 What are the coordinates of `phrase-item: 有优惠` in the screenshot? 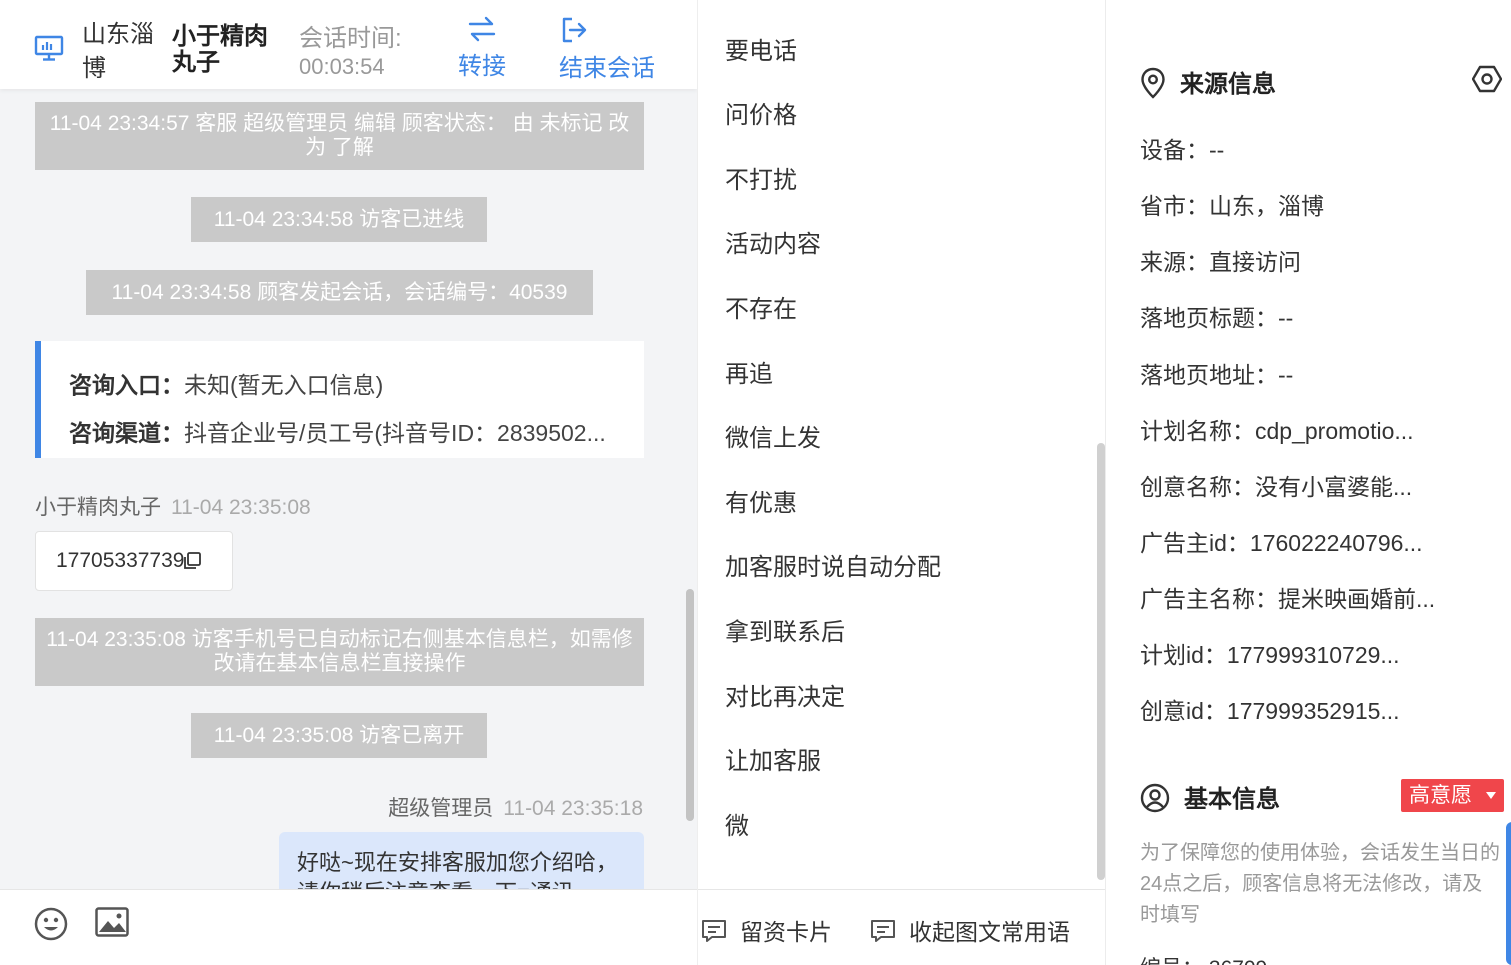 It's located at (761, 500).